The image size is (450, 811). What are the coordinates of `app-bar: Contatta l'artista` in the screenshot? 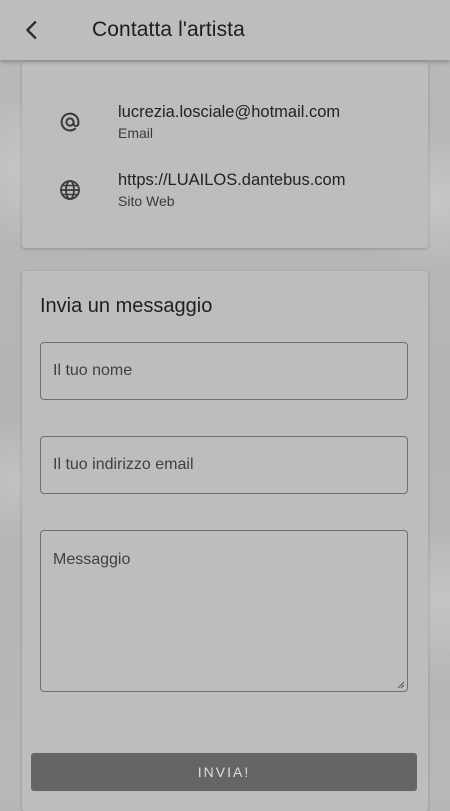 It's located at (225, 30).